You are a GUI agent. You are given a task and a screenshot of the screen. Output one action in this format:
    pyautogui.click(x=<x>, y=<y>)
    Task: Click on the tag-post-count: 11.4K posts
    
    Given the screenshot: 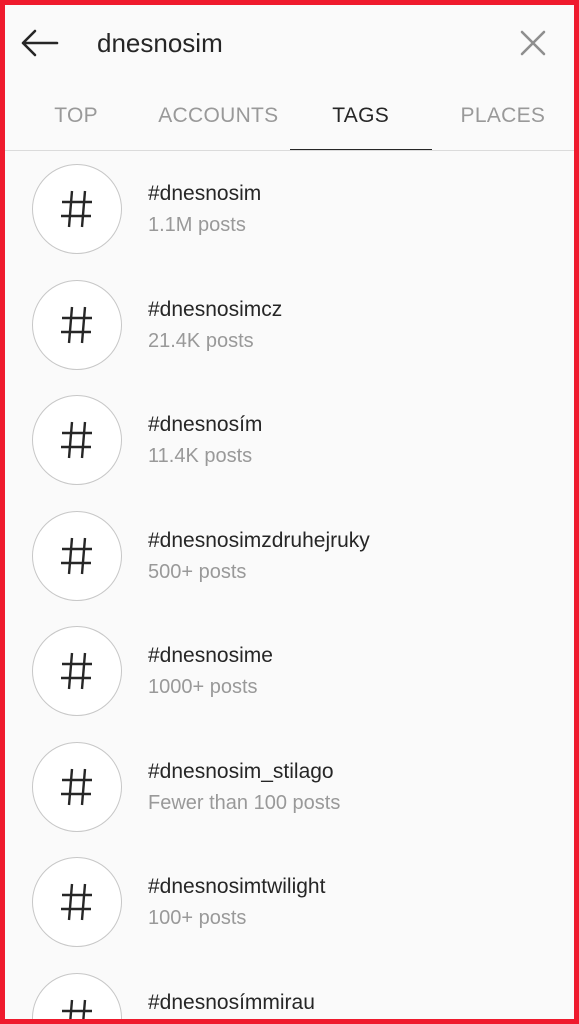 What is the action you would take?
    pyautogui.click(x=200, y=456)
    